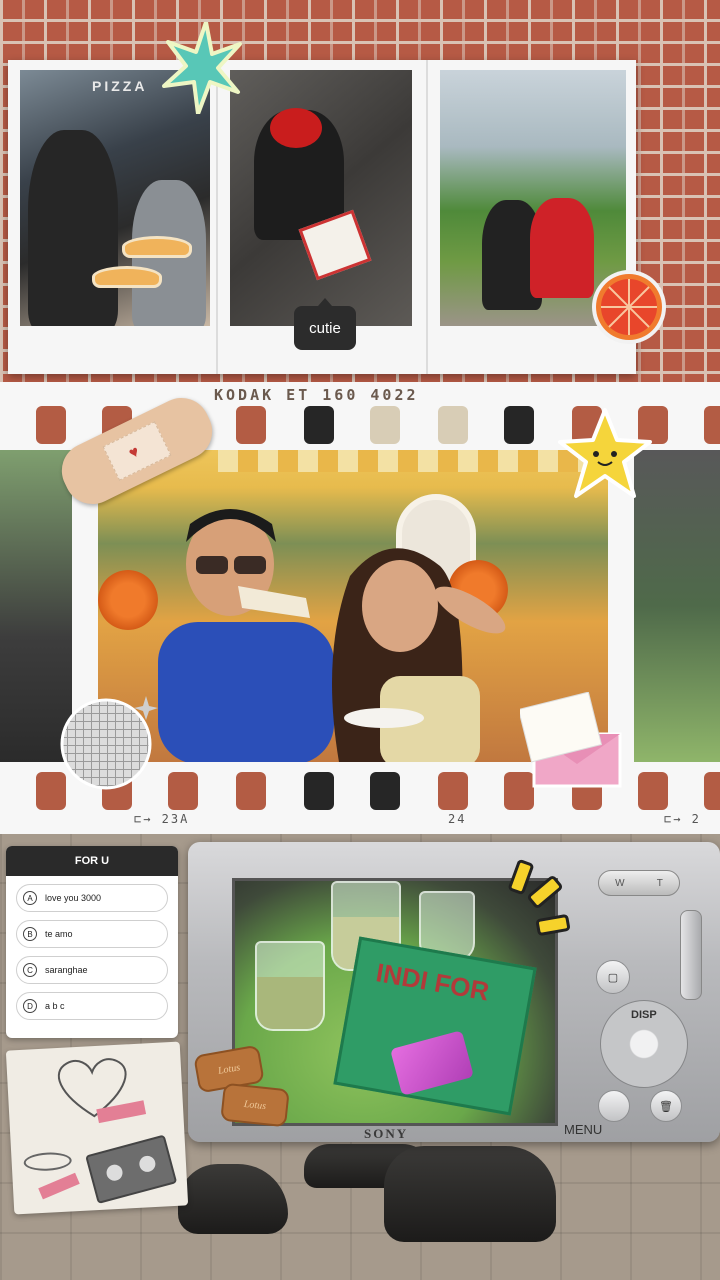 This screenshot has width=720, height=1280. I want to click on disp-label: DISP, so click(644, 1015).